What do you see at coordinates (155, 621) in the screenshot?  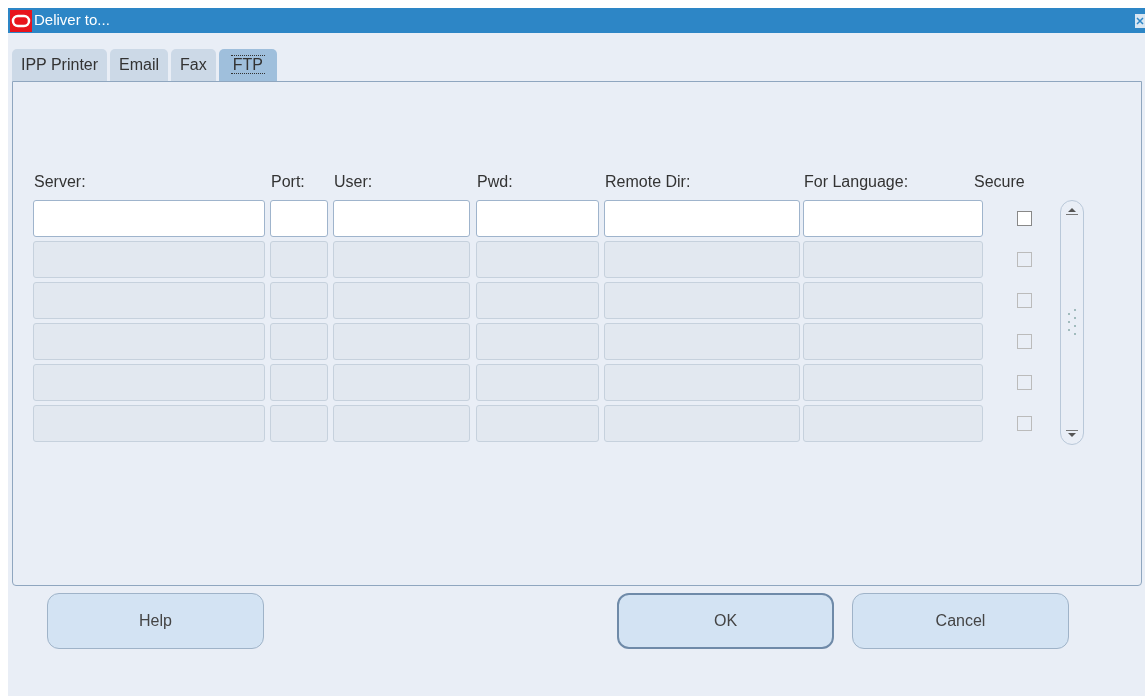 I see `help-button: Help` at bounding box center [155, 621].